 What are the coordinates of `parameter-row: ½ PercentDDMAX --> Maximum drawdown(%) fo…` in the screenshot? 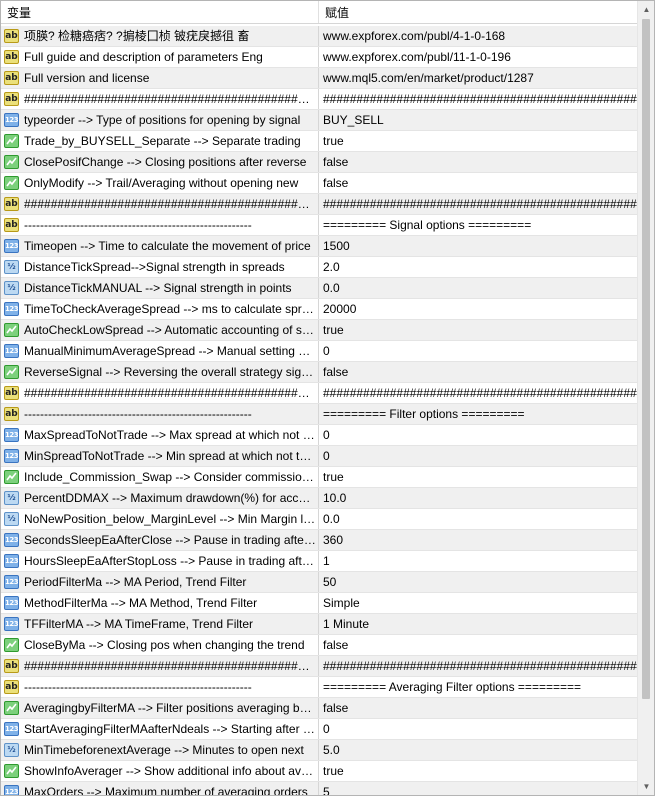 It's located at (319, 498).